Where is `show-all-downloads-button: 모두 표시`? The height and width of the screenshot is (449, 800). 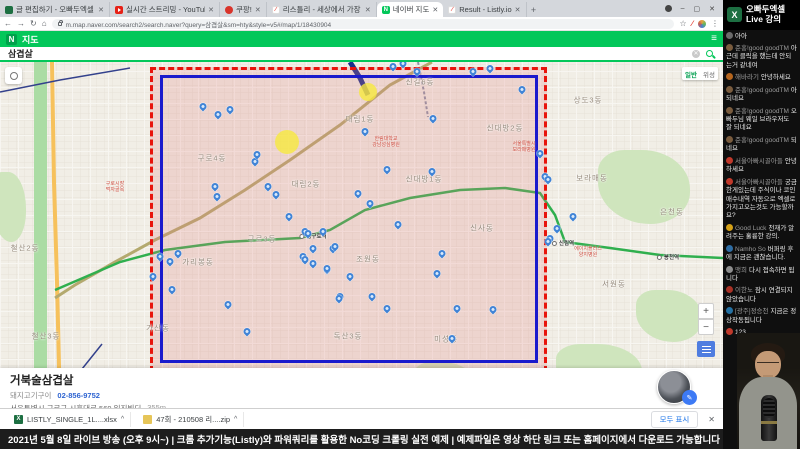 show-all-downloads-button: 모두 표시 is located at coordinates (674, 419).